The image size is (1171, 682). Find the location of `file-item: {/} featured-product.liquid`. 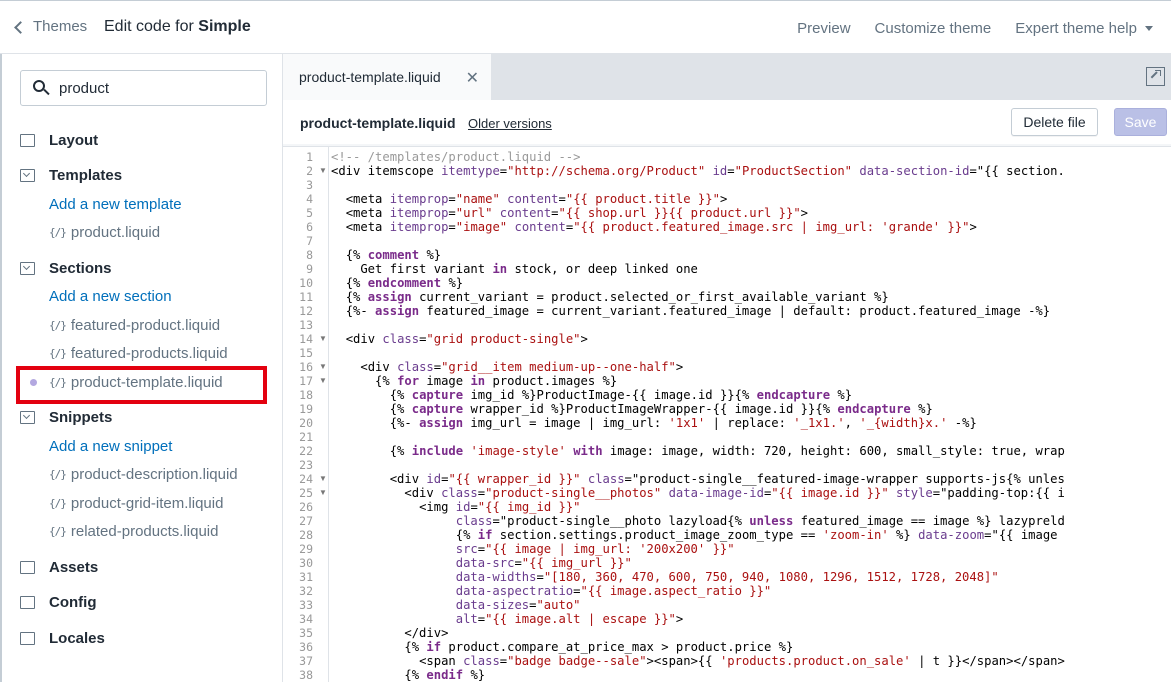

file-item: {/} featured-product.liquid is located at coordinates (150, 325).